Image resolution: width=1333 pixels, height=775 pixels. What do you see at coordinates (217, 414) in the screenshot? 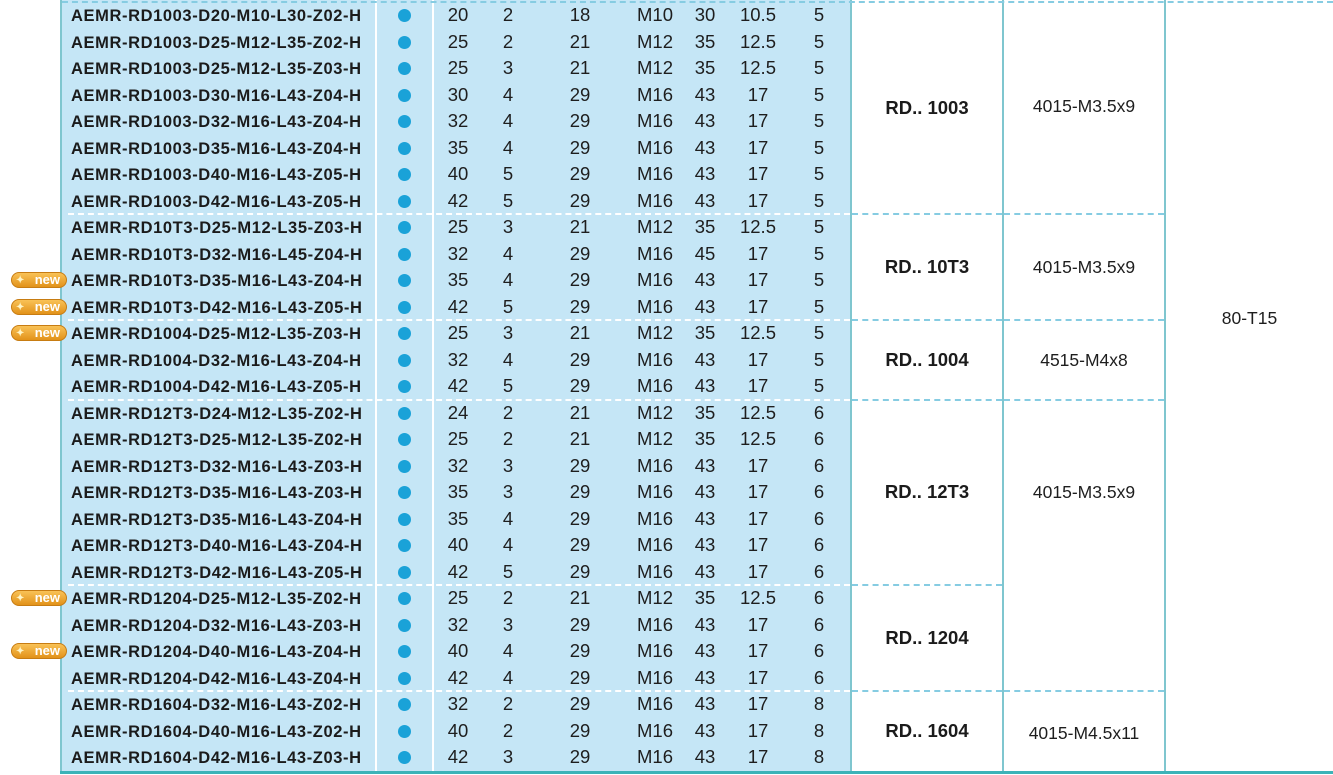
I see `product-code: AEMR-RD12T3-D24-M12-L35-Z02-H` at bounding box center [217, 414].